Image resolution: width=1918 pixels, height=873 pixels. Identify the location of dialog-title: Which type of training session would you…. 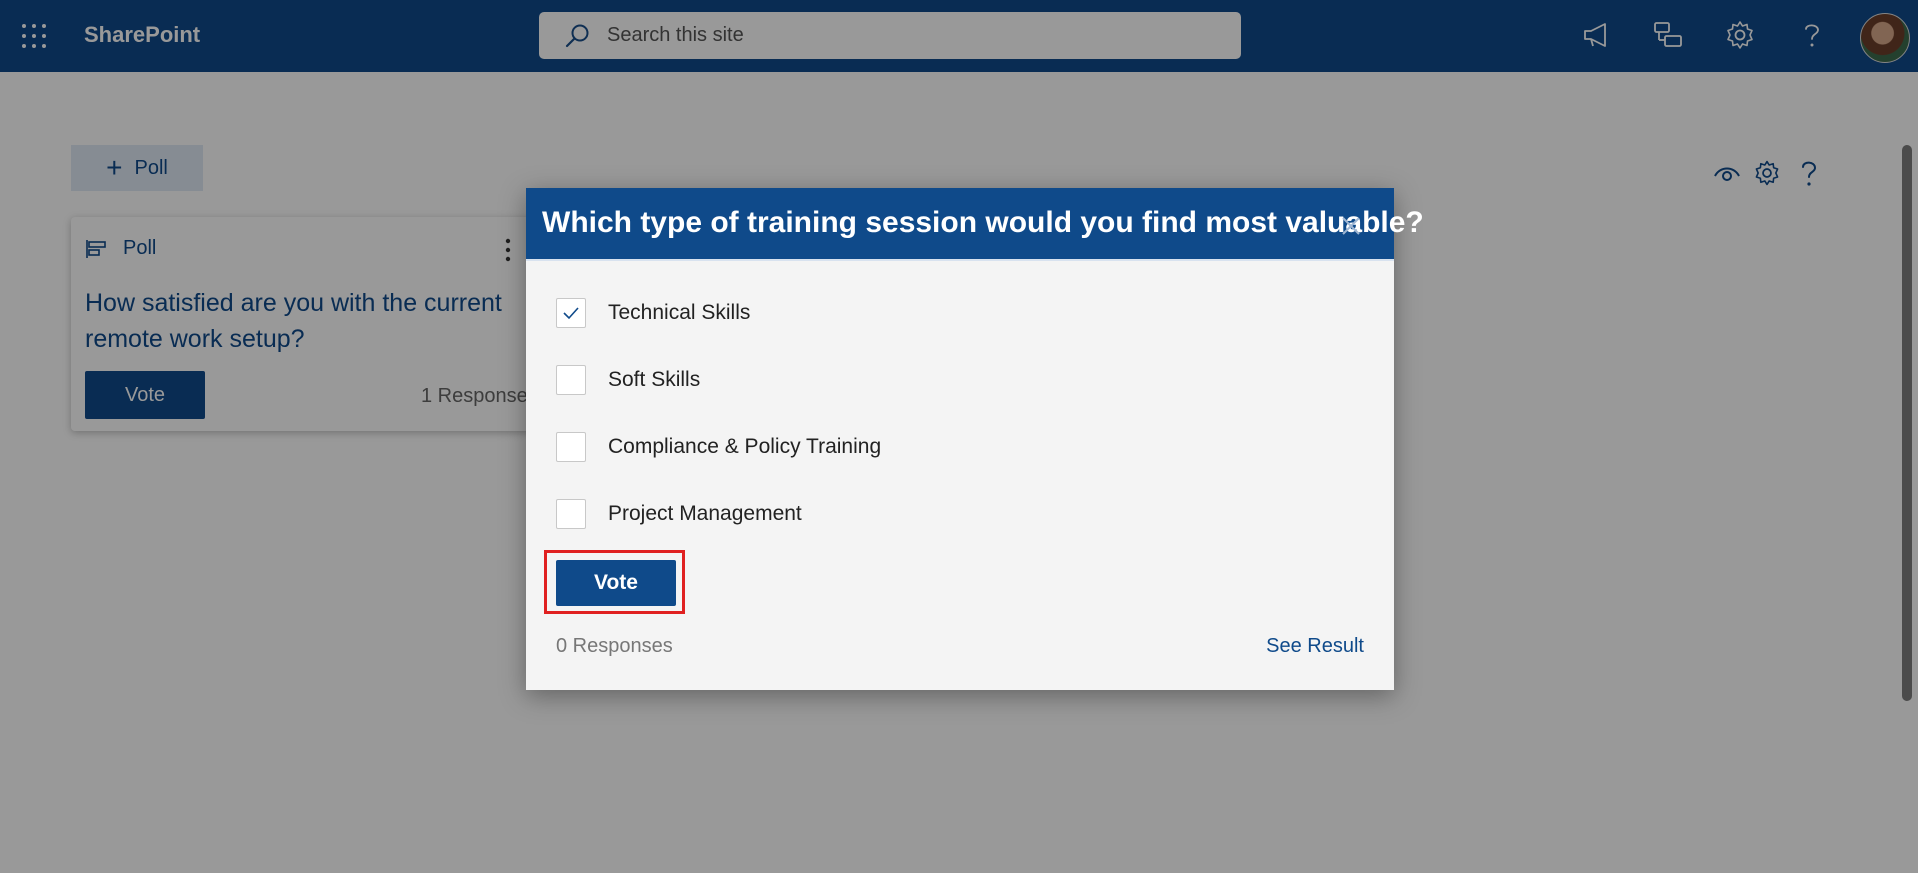
(983, 222).